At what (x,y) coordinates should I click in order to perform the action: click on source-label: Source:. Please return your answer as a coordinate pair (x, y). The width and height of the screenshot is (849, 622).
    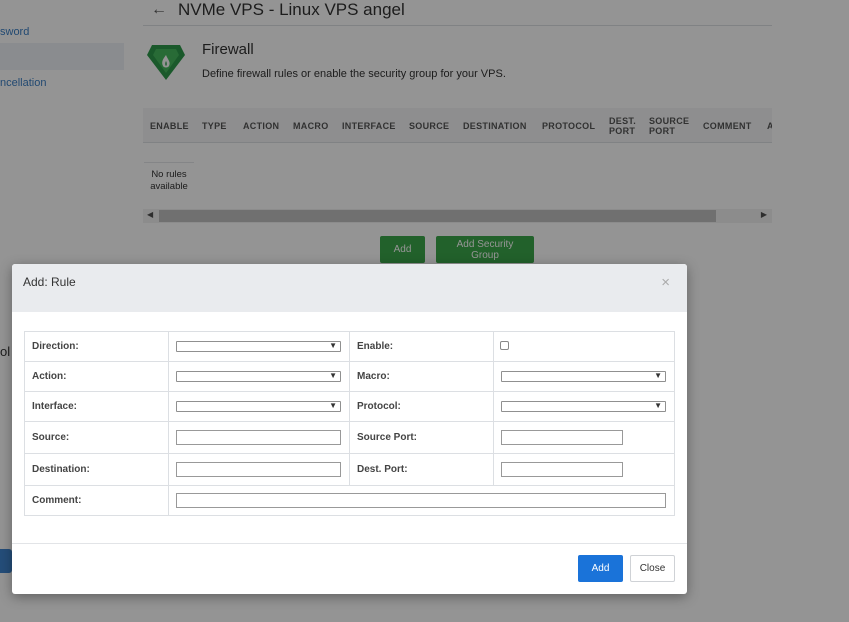
    Looking at the image, I should click on (96, 437).